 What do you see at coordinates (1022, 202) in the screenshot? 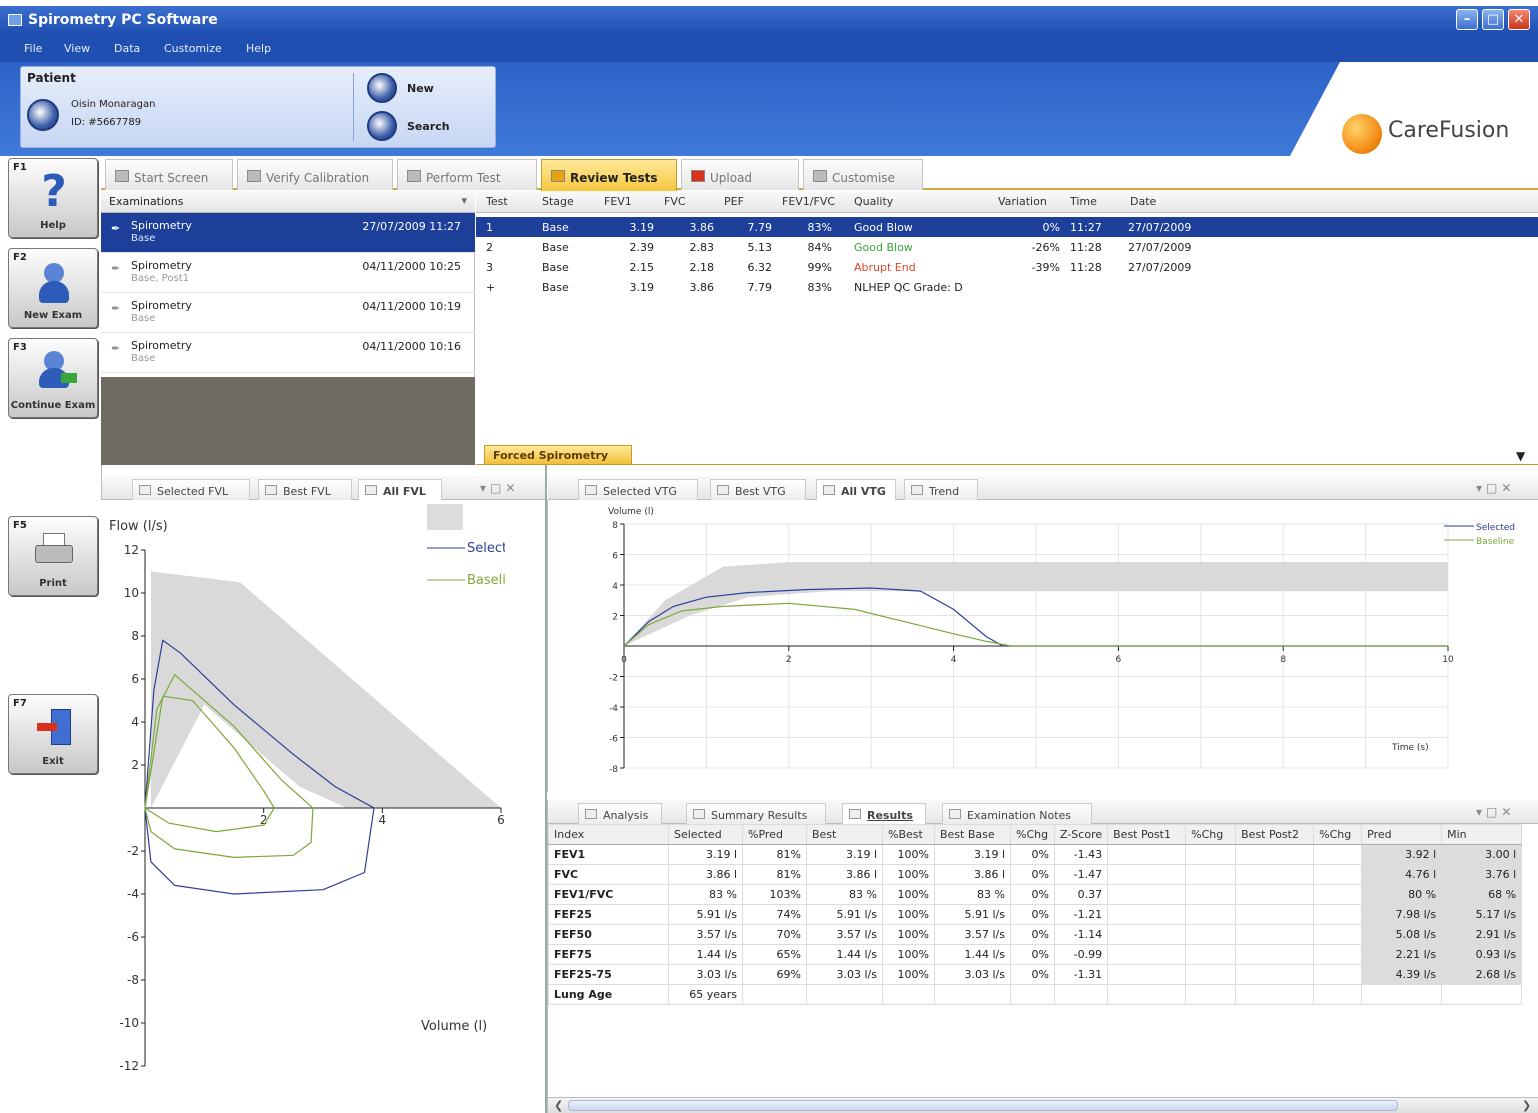
I see `column-header: Variation` at bounding box center [1022, 202].